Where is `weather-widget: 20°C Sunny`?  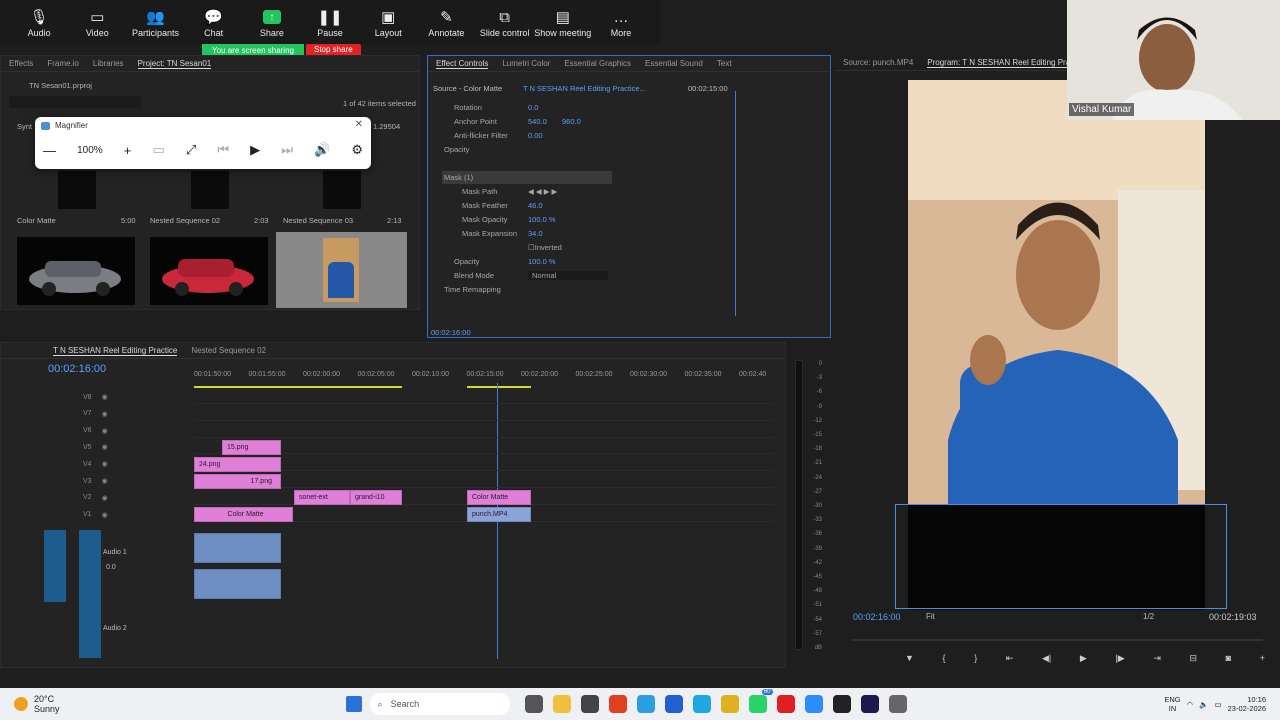
weather-widget: 20°C Sunny is located at coordinates (47, 704).